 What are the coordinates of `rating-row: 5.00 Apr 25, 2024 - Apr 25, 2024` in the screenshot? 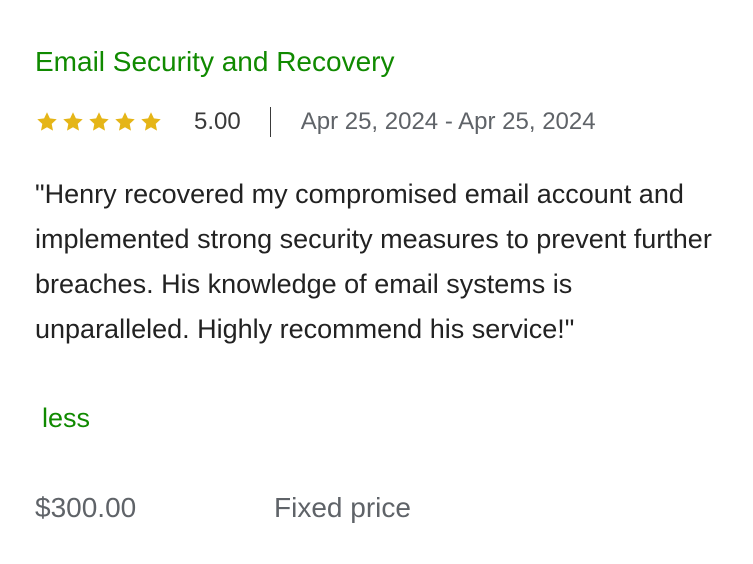 It's located at (315, 122).